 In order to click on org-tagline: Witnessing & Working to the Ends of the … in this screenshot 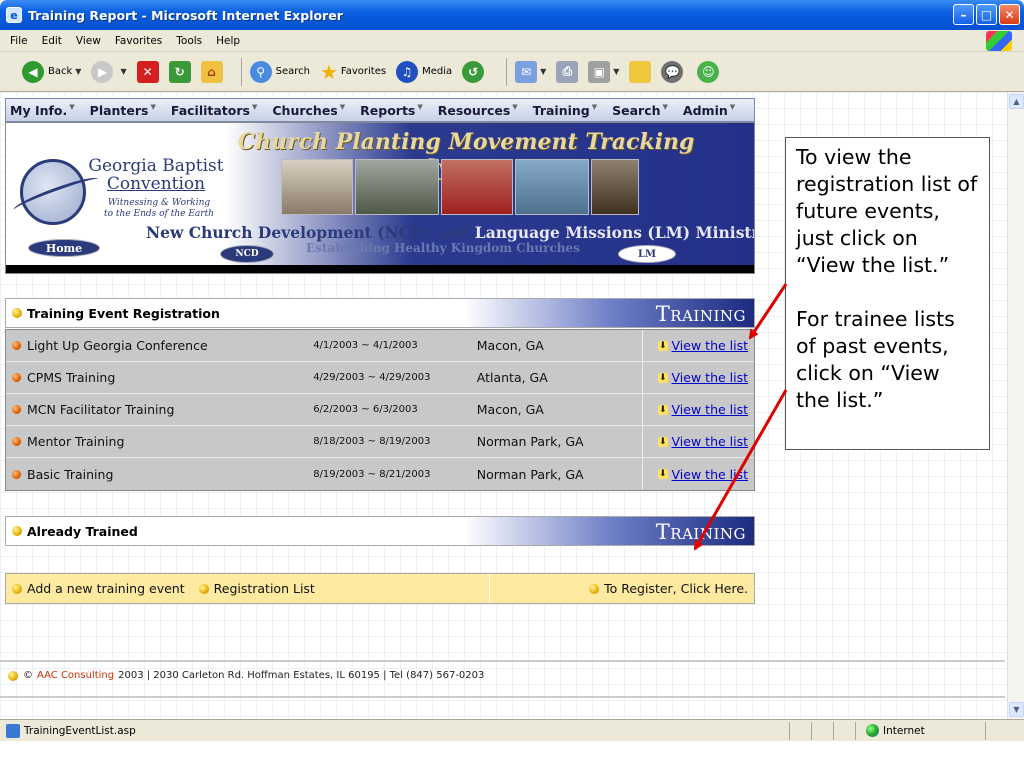, I will do `click(159, 209)`.